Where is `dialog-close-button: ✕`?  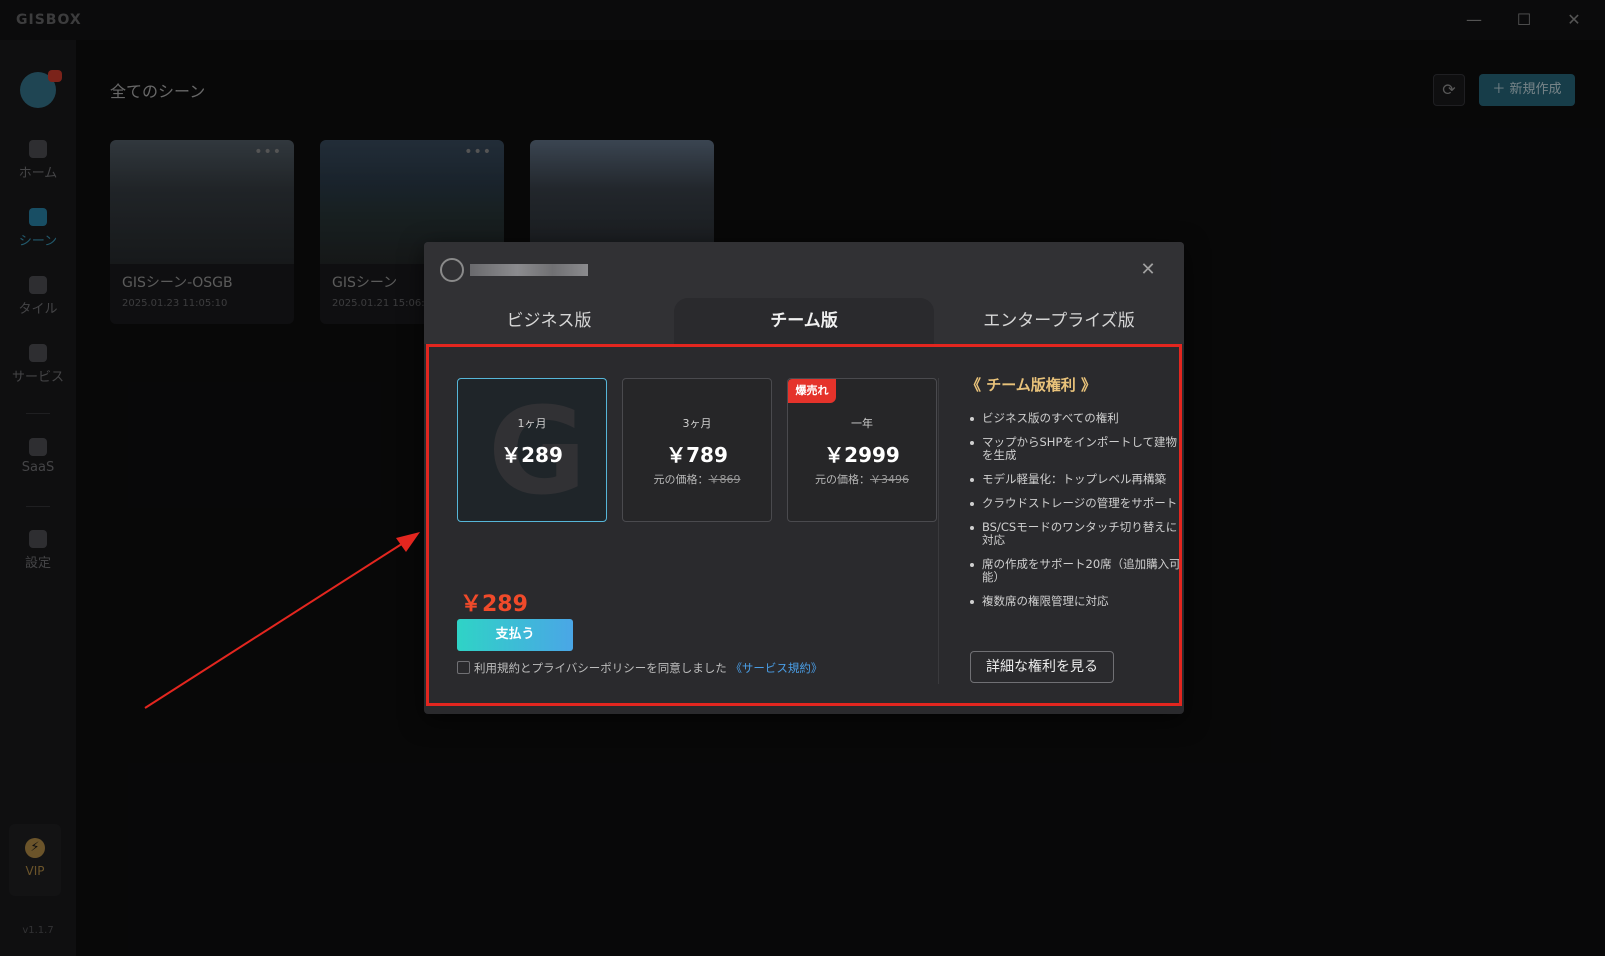
dialog-close-button: ✕ is located at coordinates (1148, 270).